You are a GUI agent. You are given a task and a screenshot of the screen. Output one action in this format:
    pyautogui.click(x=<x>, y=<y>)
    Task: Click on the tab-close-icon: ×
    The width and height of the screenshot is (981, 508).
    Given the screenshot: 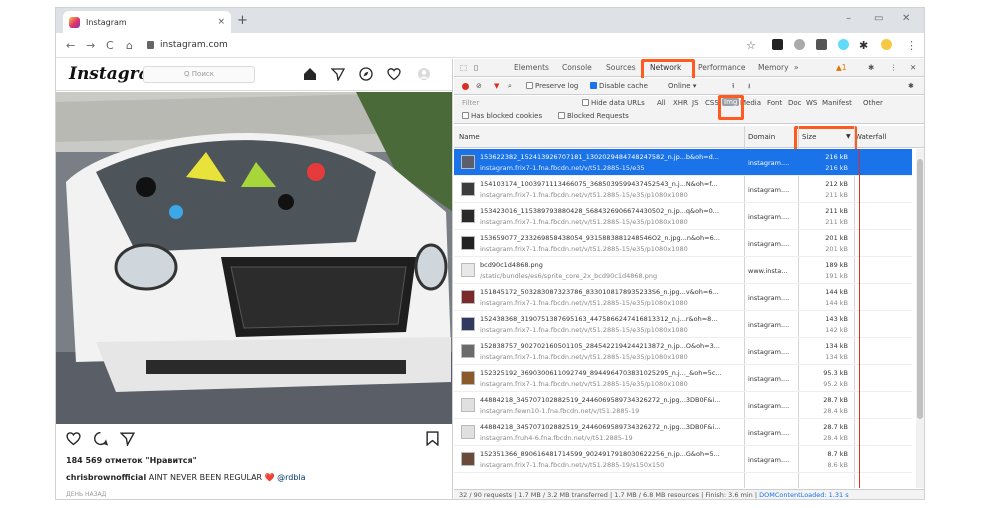 What is the action you would take?
    pyautogui.click(x=221, y=22)
    